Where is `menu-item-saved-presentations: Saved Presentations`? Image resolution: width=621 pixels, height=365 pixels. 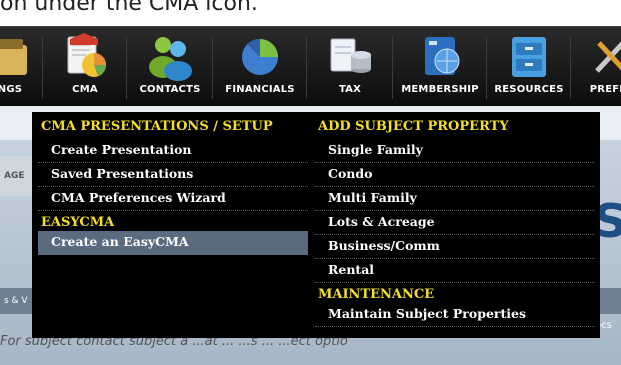 menu-item-saved-presentations: Saved Presentations is located at coordinates (173, 175).